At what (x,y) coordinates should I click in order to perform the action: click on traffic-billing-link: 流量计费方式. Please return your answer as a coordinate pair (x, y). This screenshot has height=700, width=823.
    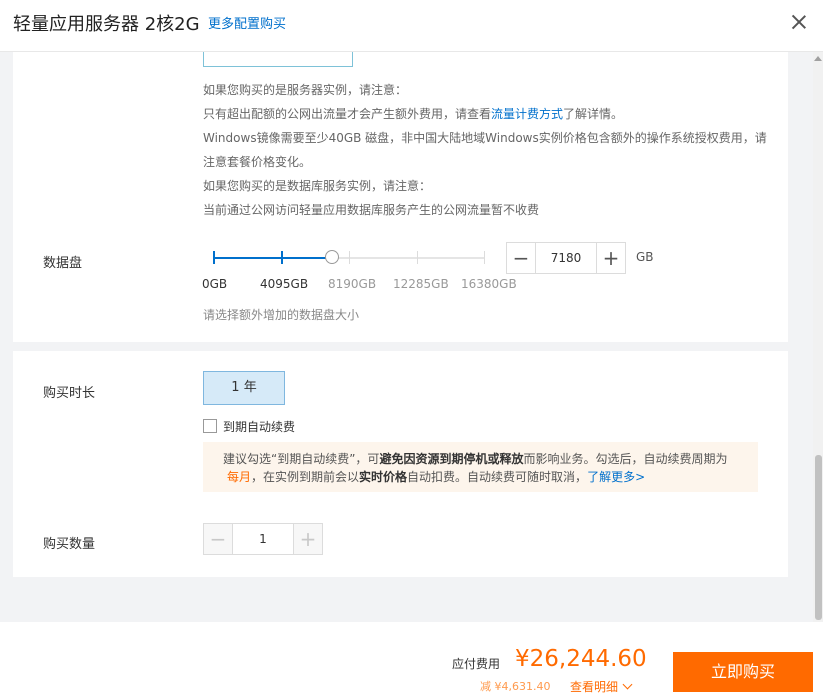
    Looking at the image, I should click on (527, 114).